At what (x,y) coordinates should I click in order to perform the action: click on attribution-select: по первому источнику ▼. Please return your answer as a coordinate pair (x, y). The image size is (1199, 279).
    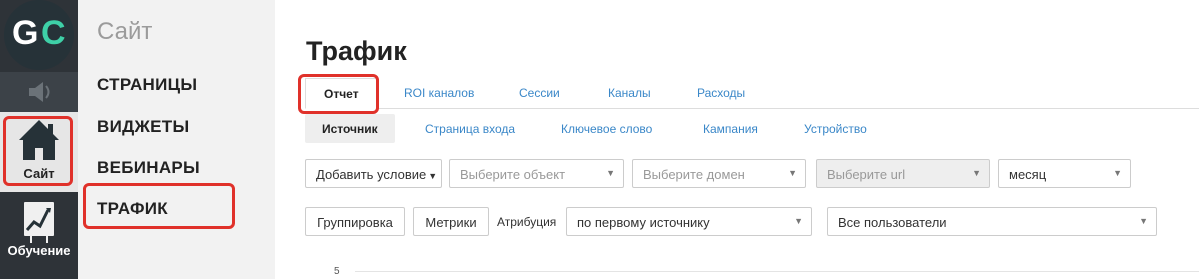
    Looking at the image, I should click on (689, 221).